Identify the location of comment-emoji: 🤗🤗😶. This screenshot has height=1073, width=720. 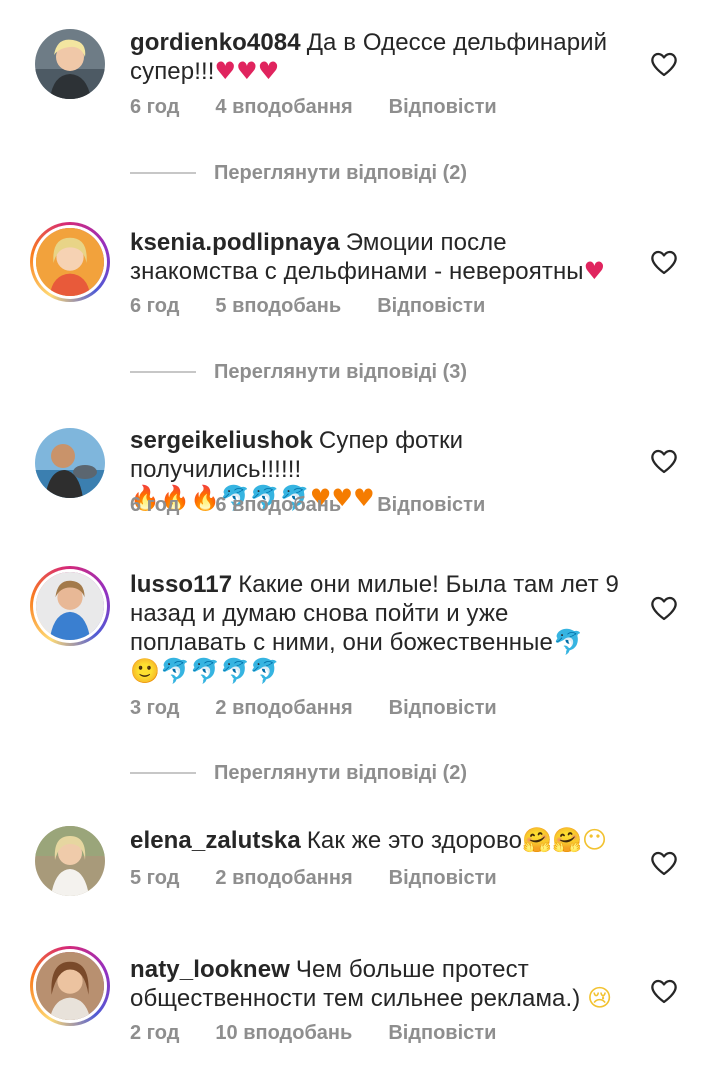
(565, 840).